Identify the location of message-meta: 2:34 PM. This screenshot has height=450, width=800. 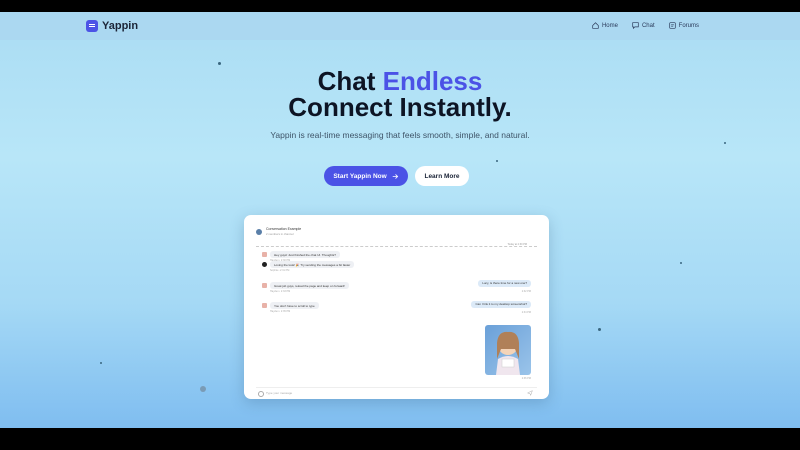
(526, 312).